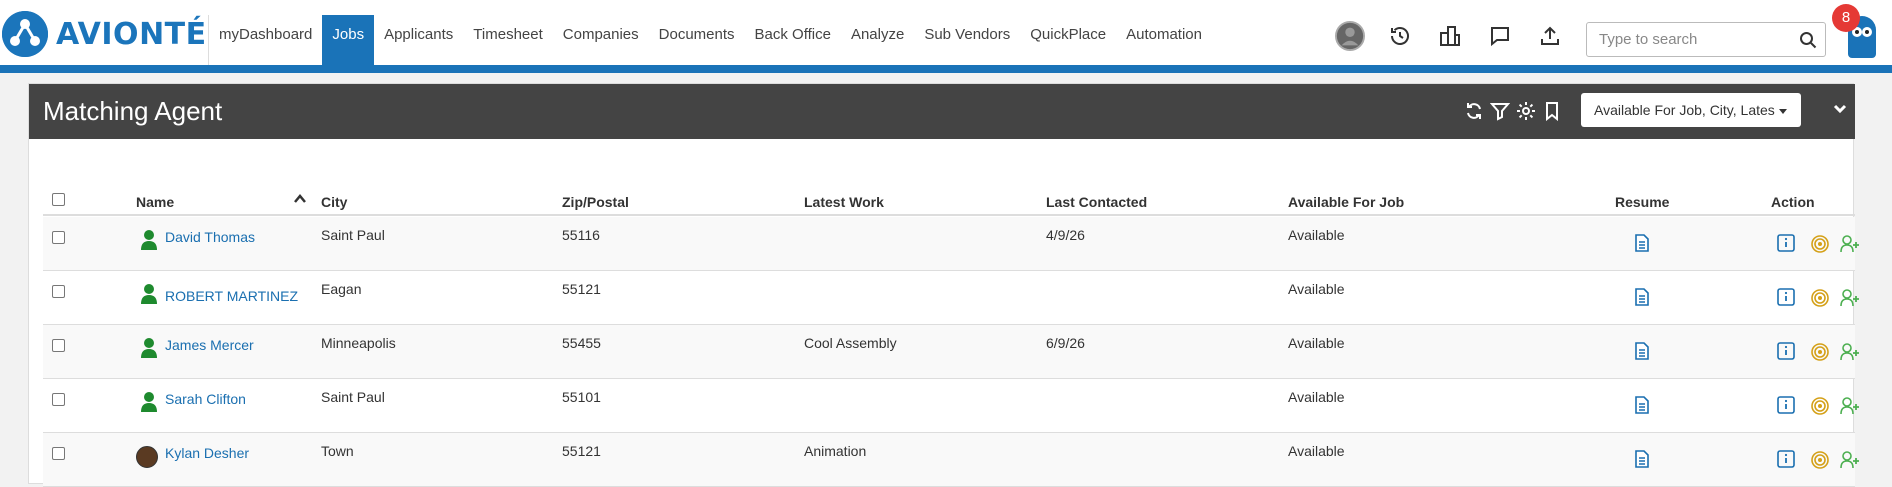 Image resolution: width=1892 pixels, height=487 pixels. I want to click on cell-last-contacted: 6/9/26, so click(1065, 343).